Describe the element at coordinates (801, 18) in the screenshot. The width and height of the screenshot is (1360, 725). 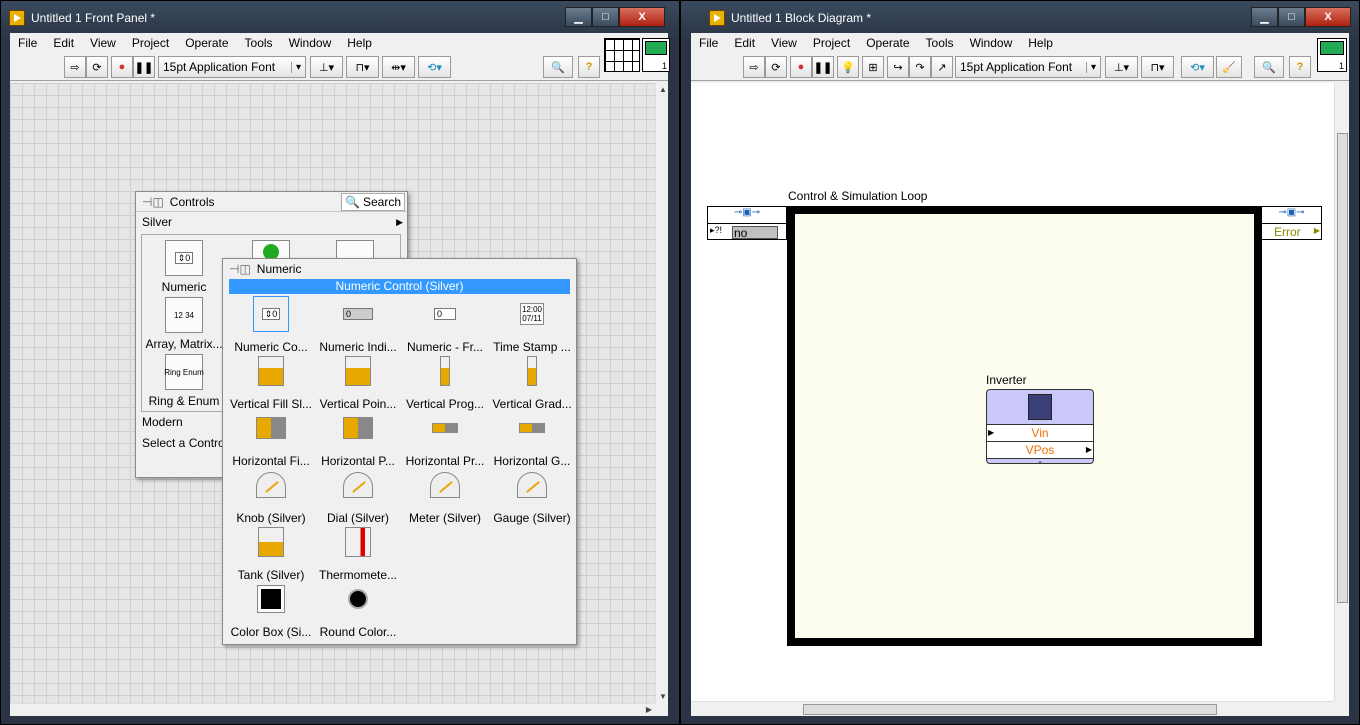
I see `window-title: Untitled 1 Block Diagram *` at that location.